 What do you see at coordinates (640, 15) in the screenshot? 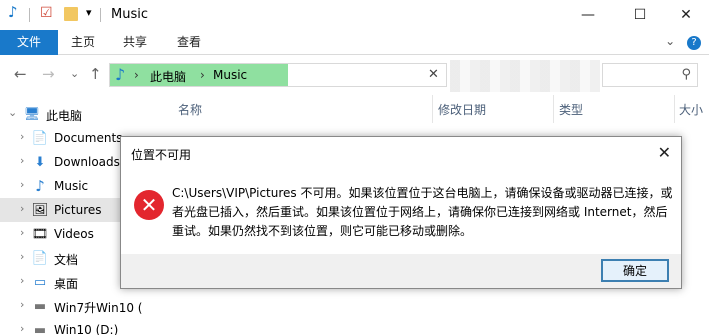
I see `maximize-button: ☐` at bounding box center [640, 15].